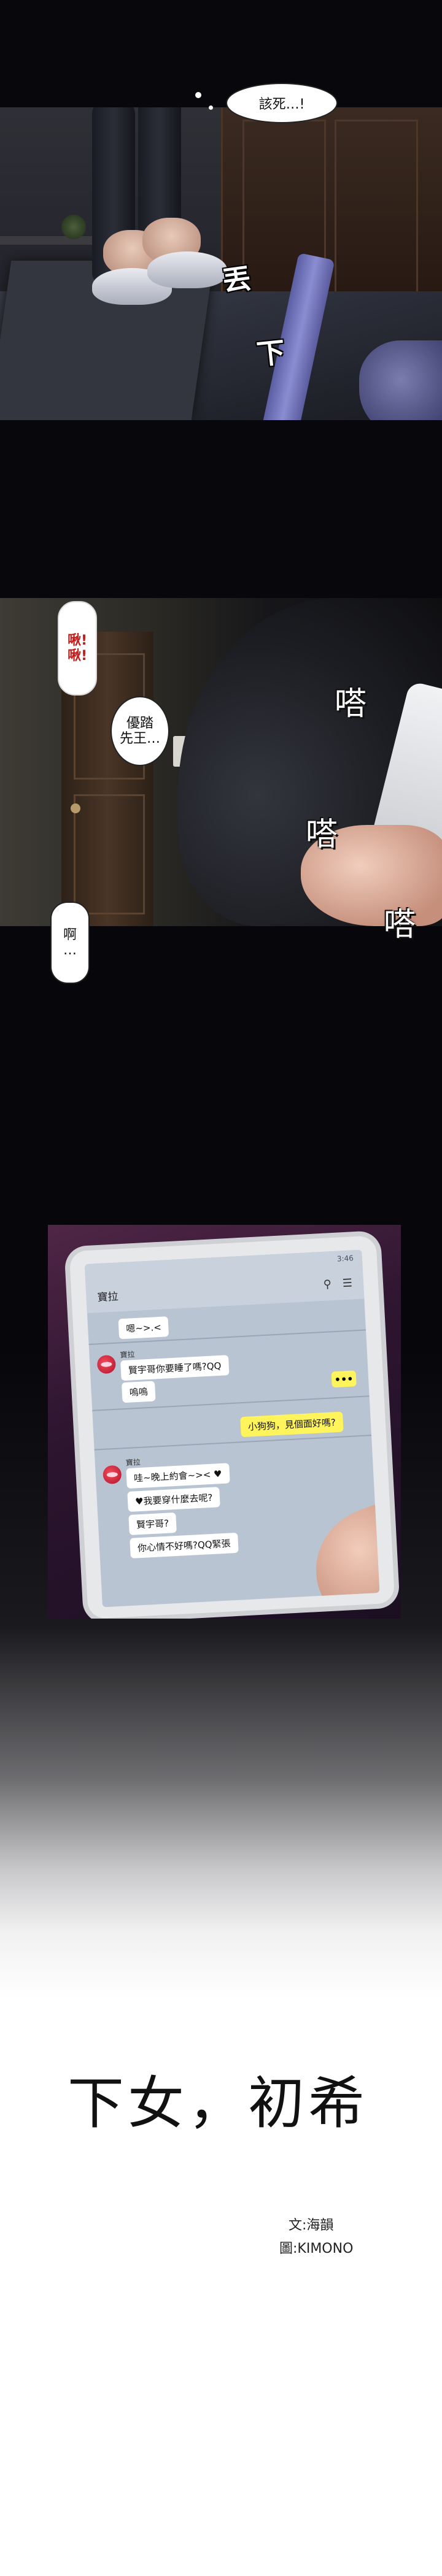 The height and width of the screenshot is (2576, 442). What do you see at coordinates (351, 704) in the screenshot?
I see `sfx-ta-1: 嗒` at bounding box center [351, 704].